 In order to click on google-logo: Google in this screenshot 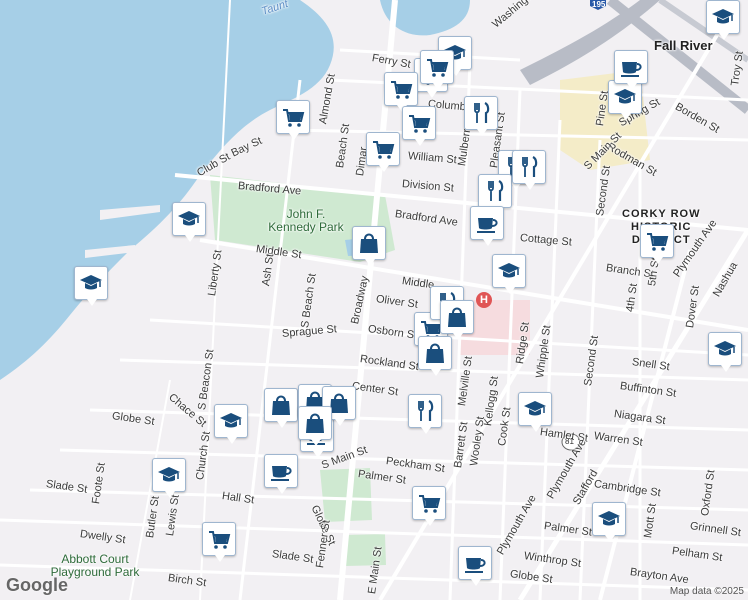, I will do `click(37, 585)`.